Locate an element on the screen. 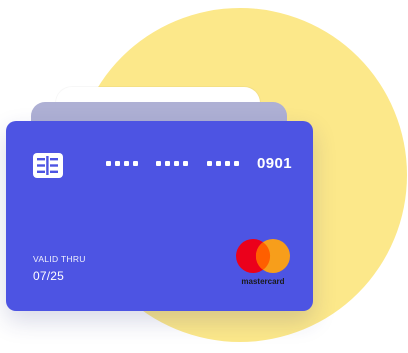 The image size is (408, 353). card-number-last4: 0901 is located at coordinates (274, 163).